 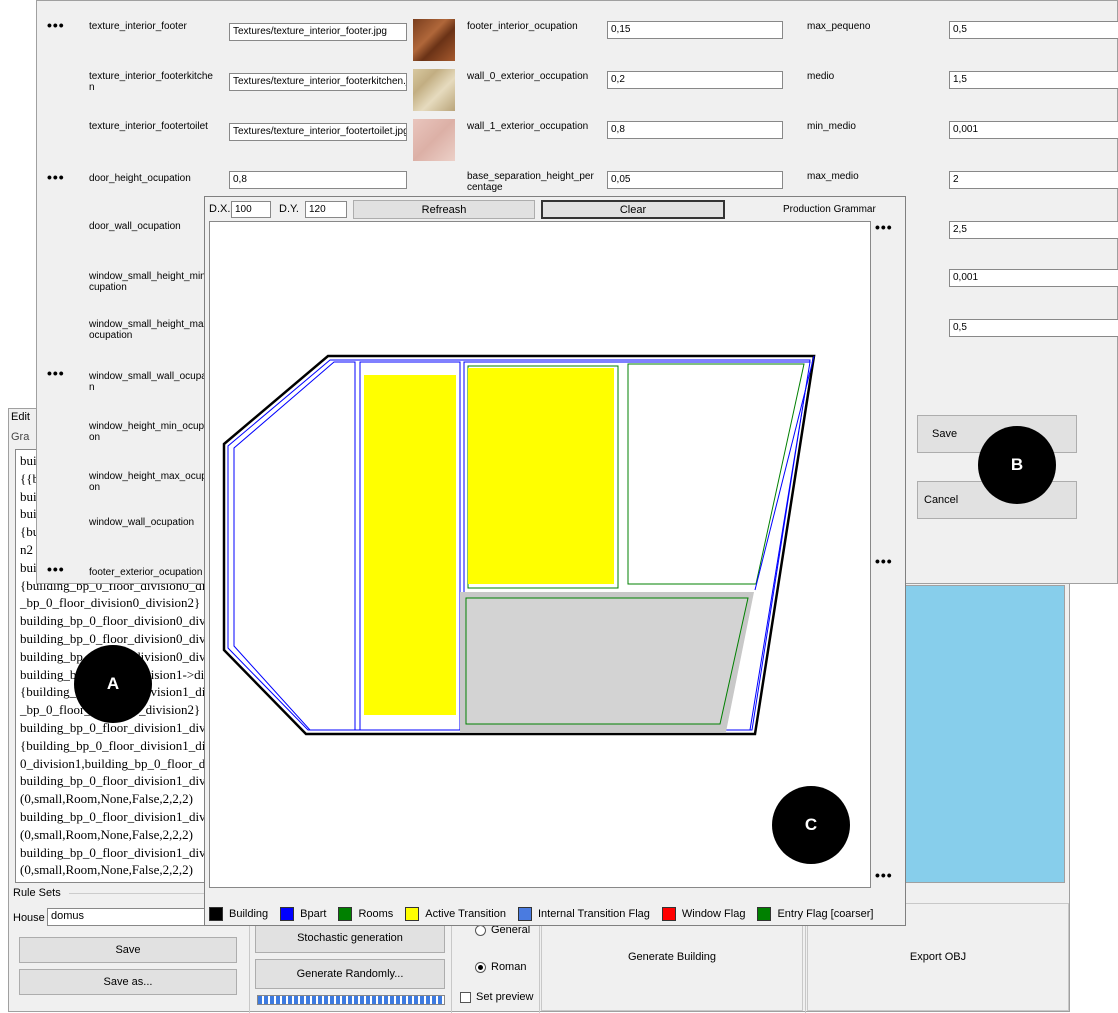 I want to click on param-label: max_medio, so click(x=833, y=176).